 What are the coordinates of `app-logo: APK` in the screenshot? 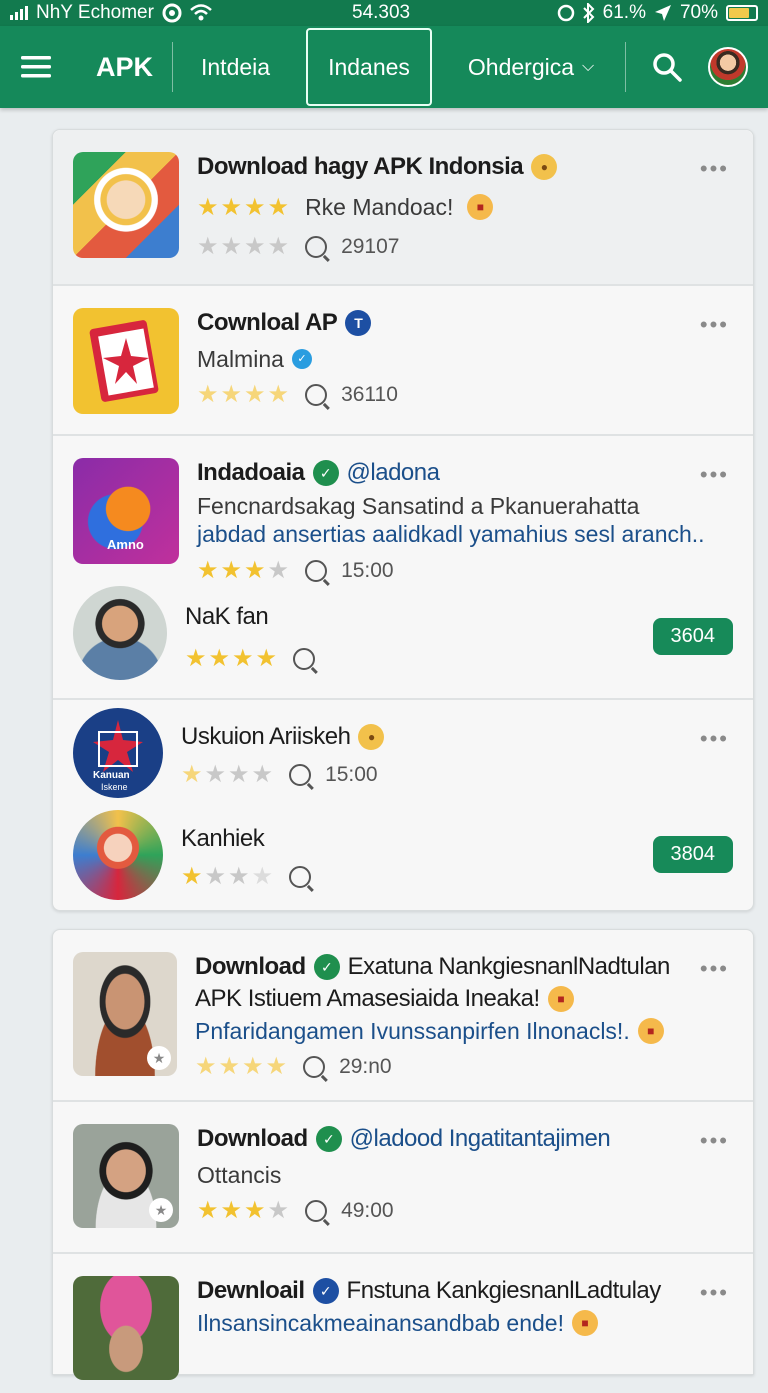 It's located at (122, 67).